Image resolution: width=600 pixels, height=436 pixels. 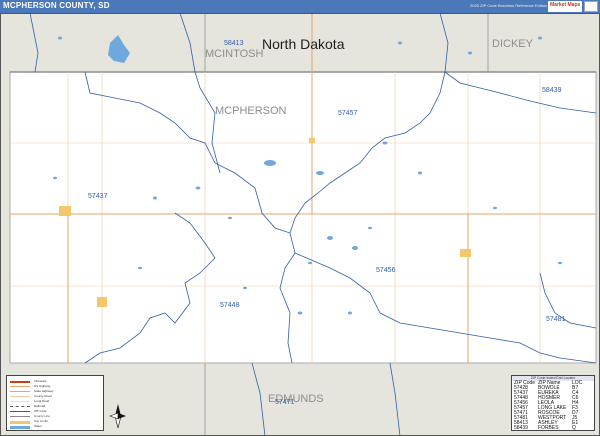 I want to click on legend-row: US Highway, so click(x=56, y=386).